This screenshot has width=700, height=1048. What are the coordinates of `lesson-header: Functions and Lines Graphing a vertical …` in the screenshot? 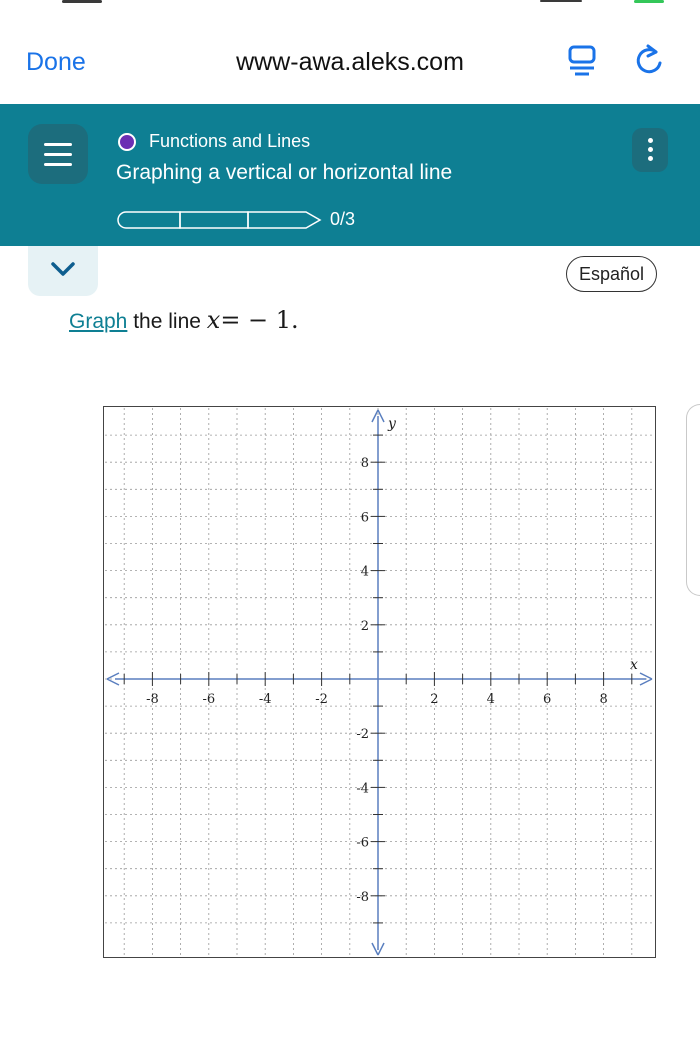 It's located at (350, 175).